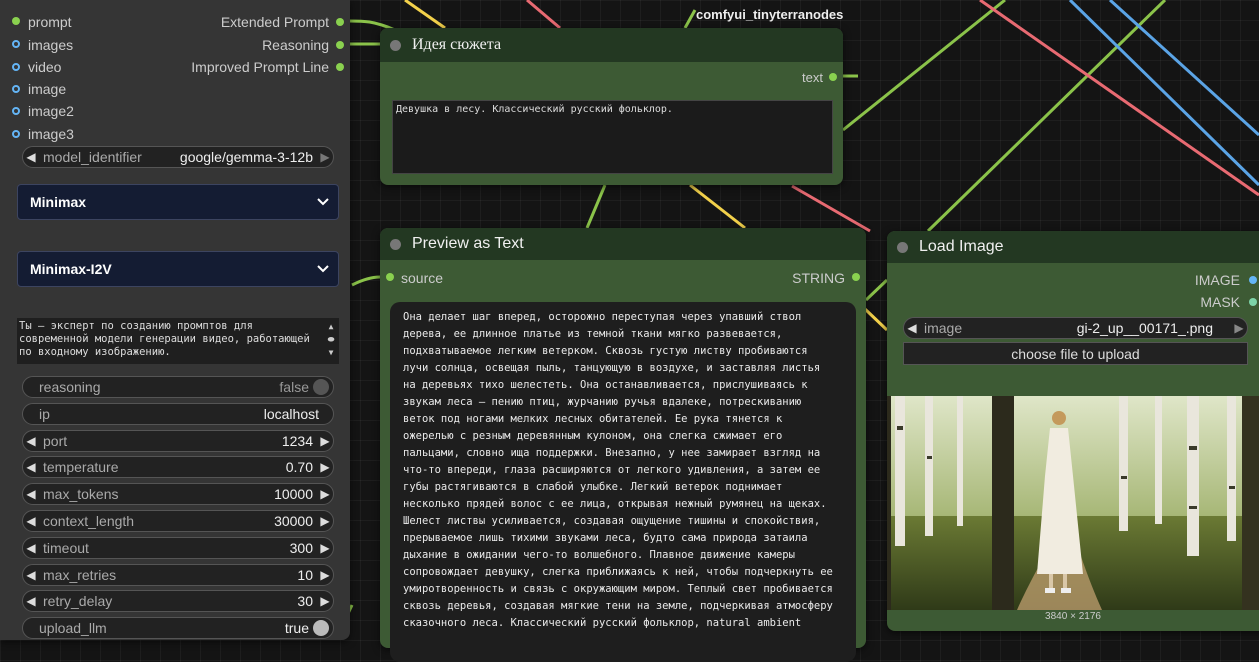 This screenshot has height=662, width=1259. What do you see at coordinates (47, 89) in the screenshot?
I see `input-label-image: image` at bounding box center [47, 89].